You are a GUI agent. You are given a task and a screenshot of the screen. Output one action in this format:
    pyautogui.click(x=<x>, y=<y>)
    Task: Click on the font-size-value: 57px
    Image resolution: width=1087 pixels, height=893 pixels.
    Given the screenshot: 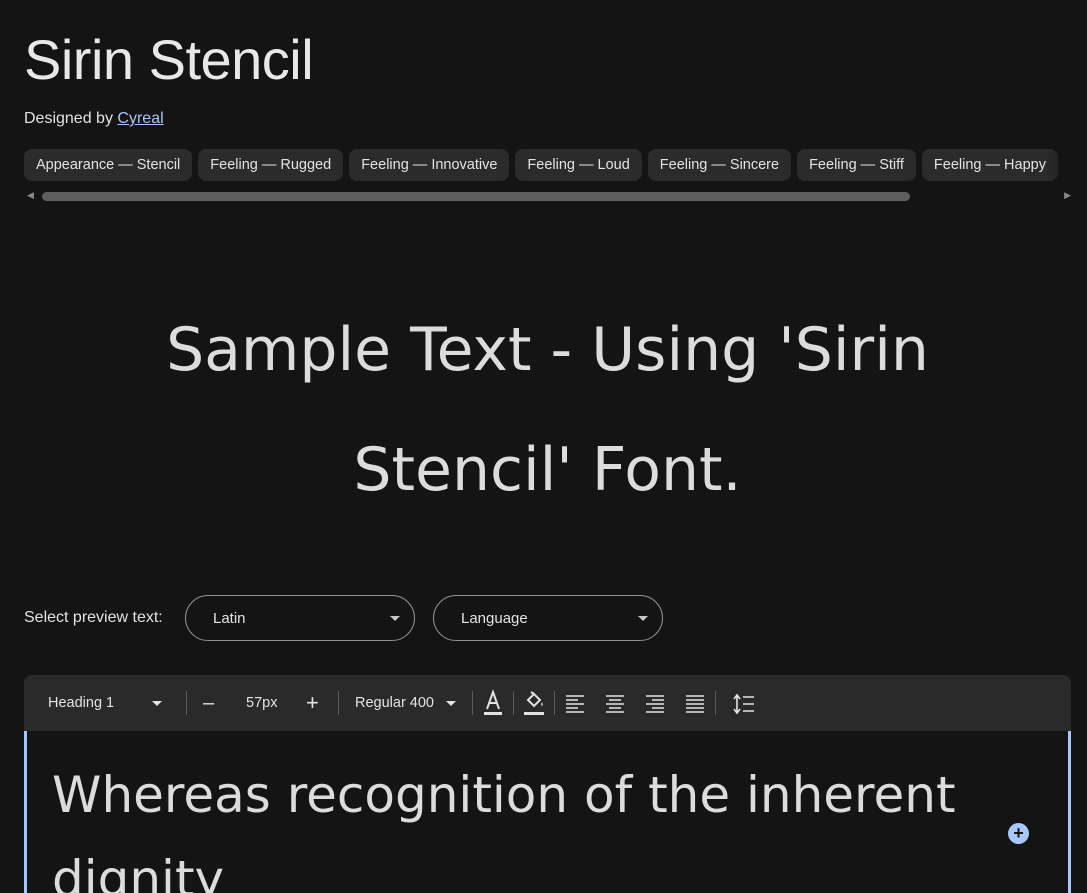 What is the action you would take?
    pyautogui.click(x=261, y=703)
    